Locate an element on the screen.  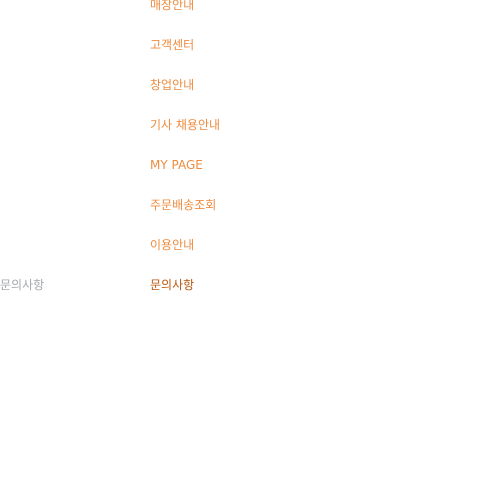
menu-item-order-tracking: 주문배송조회 is located at coordinates (185, 218).